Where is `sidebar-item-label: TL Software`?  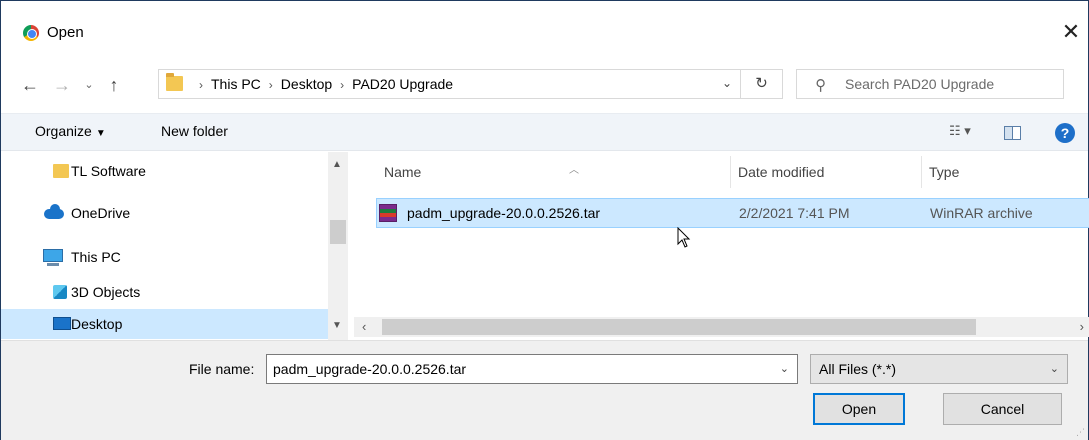
sidebar-item-label: TL Software is located at coordinates (108, 171).